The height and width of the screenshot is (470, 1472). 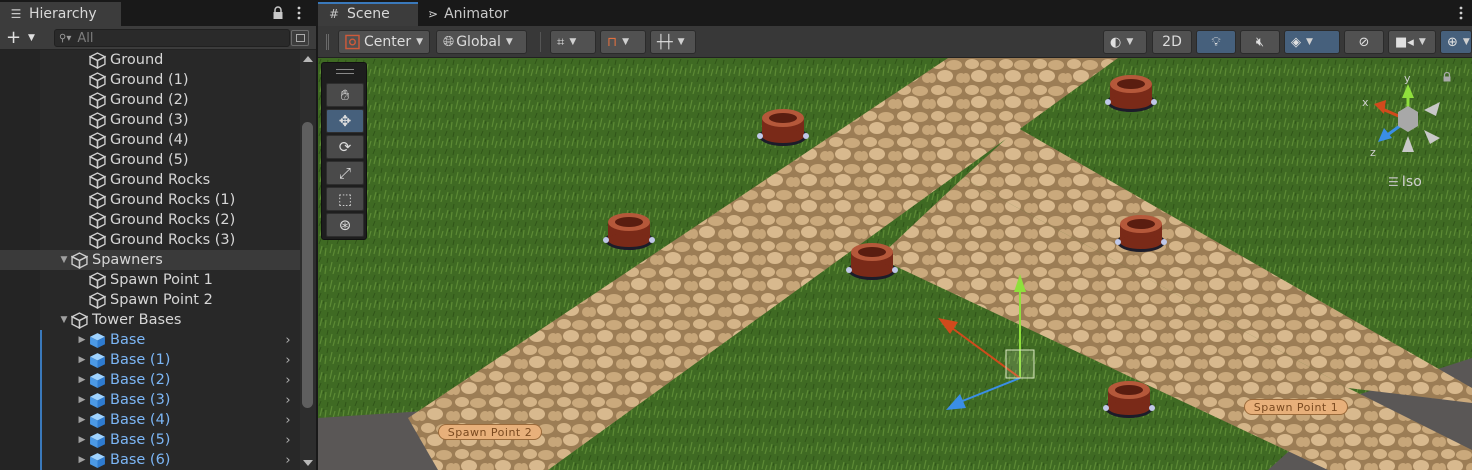 What do you see at coordinates (150, 340) in the screenshot?
I see `hierarchy-item: ▶ Base ›` at bounding box center [150, 340].